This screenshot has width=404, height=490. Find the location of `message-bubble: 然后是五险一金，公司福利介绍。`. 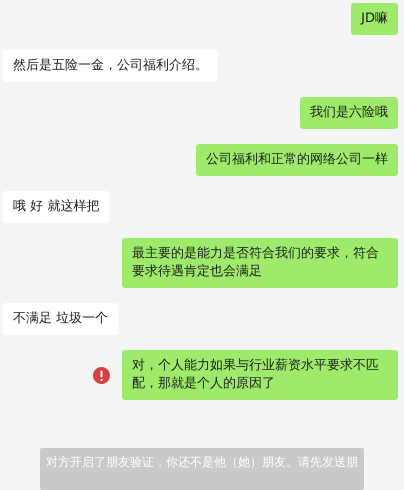

message-bubble: 然后是五险一金，公司福利介绍。 is located at coordinates (110, 66).